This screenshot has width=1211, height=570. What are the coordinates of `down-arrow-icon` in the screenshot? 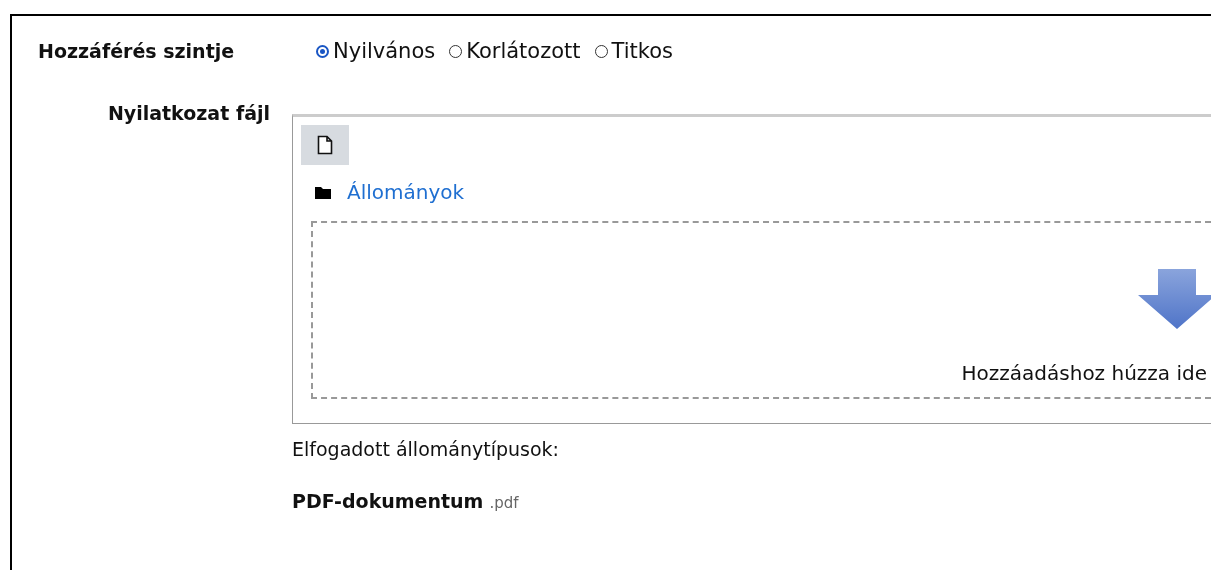 It's located at (1174, 299).